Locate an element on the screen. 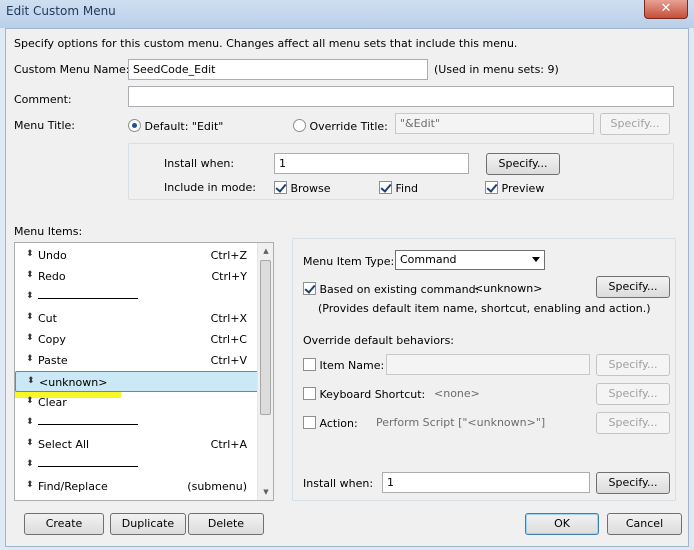  list-scrollbar: ▲ ▼ is located at coordinates (265, 371).